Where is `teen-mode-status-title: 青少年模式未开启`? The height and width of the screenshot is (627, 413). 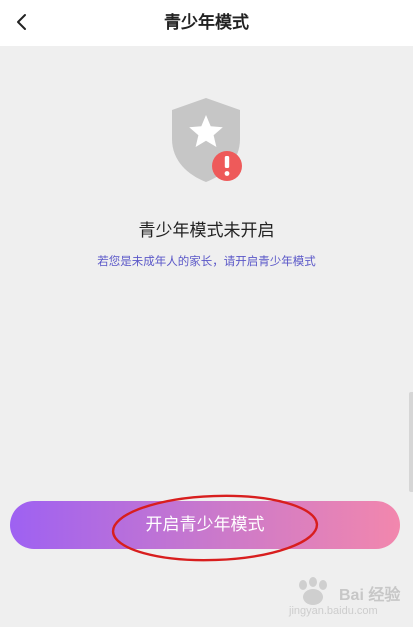
teen-mode-status-title: 青少年模式未开启 is located at coordinates (206, 231).